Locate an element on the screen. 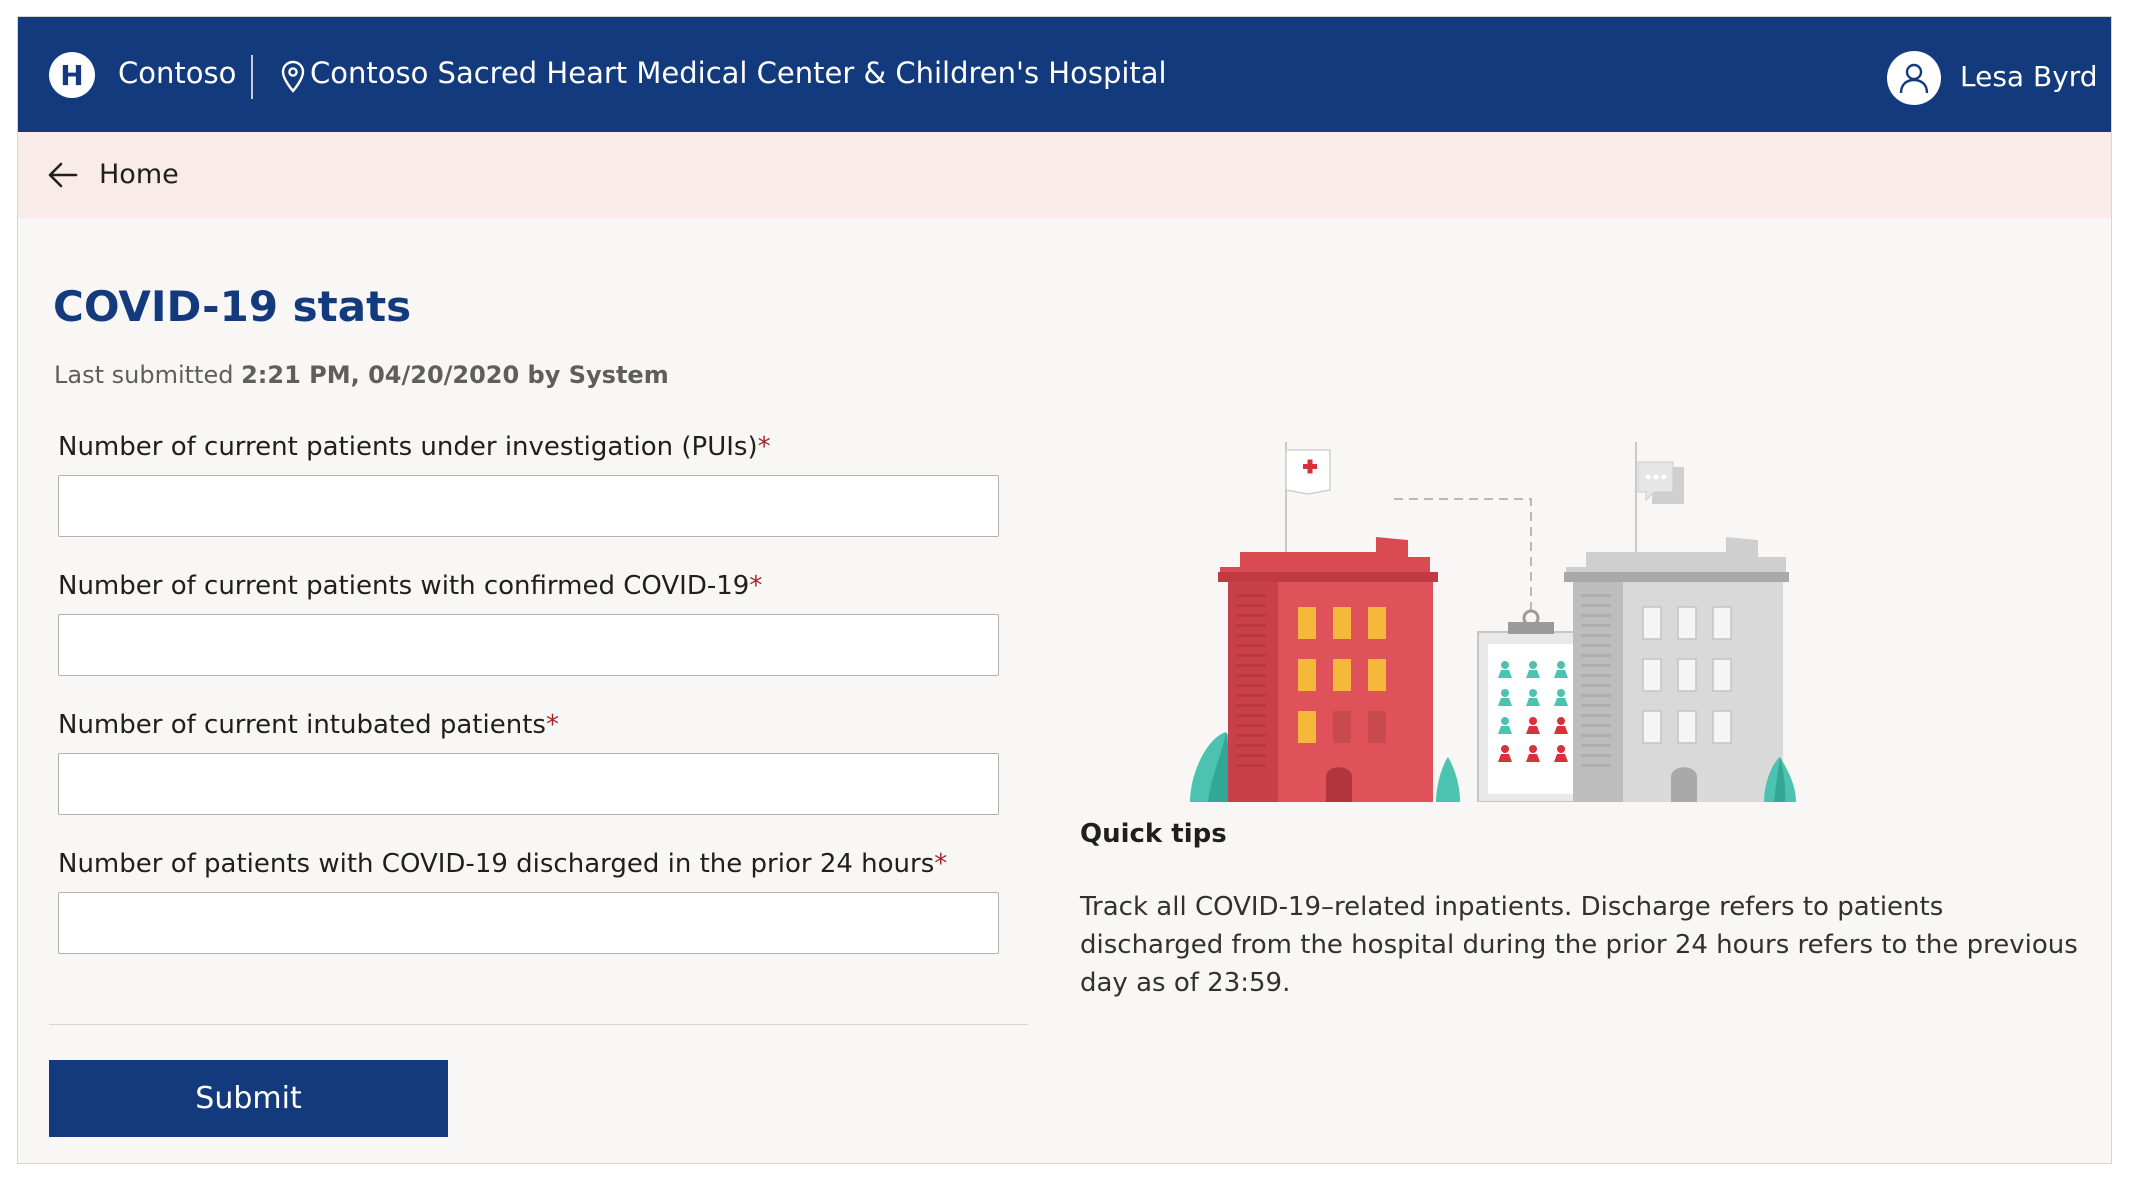 The height and width of the screenshot is (1181, 2129). last-submitted-prefix: Last submitted is located at coordinates (144, 375).